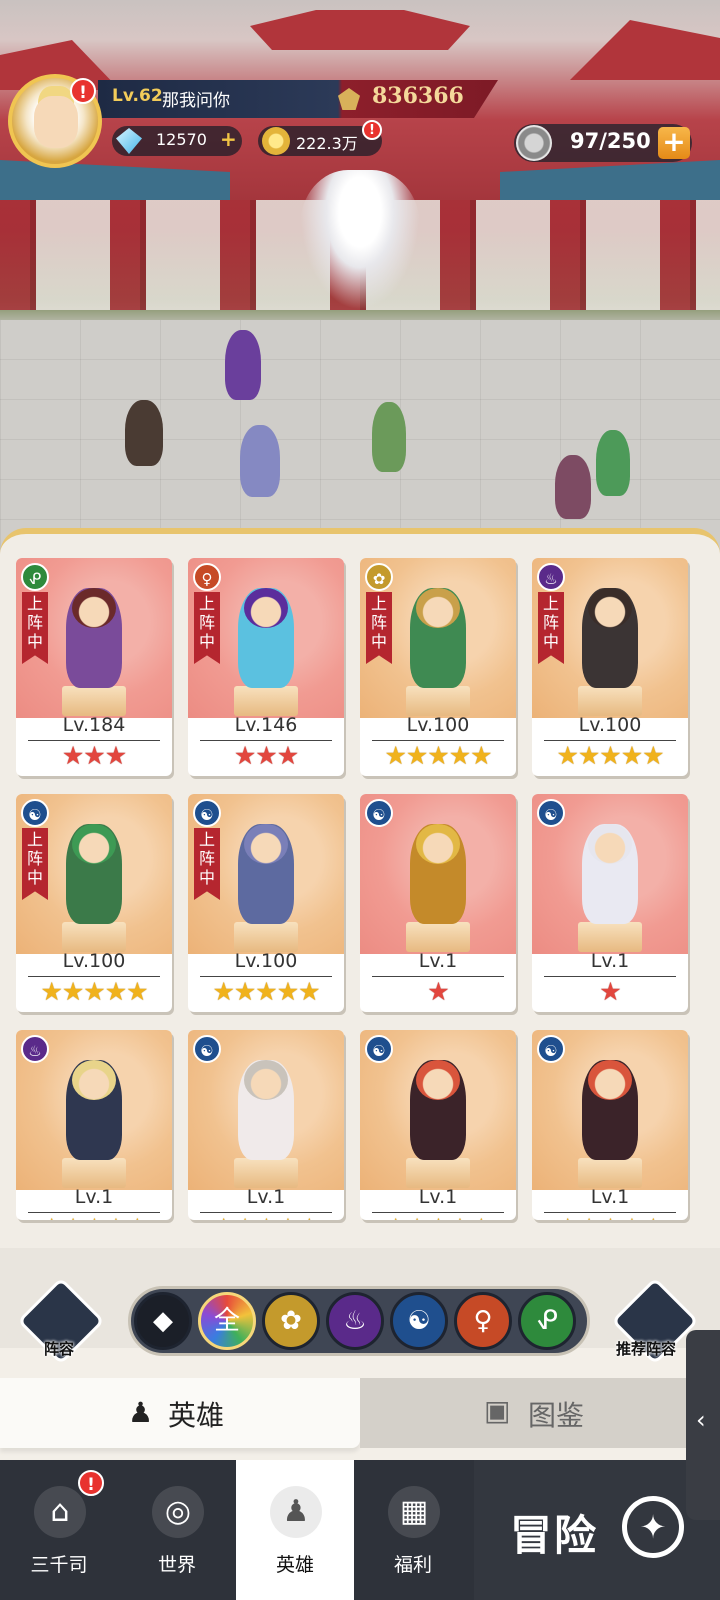  Describe the element at coordinates (372, 130) in the screenshot. I see `gold-alert-badge: !` at that location.